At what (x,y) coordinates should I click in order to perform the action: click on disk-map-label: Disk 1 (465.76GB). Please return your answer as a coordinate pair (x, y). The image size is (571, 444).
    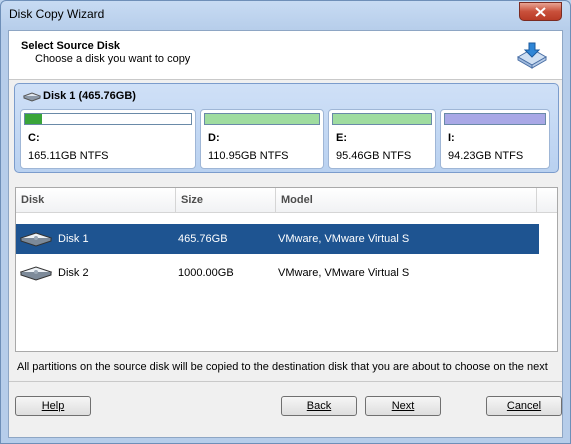
    Looking at the image, I should click on (89, 96).